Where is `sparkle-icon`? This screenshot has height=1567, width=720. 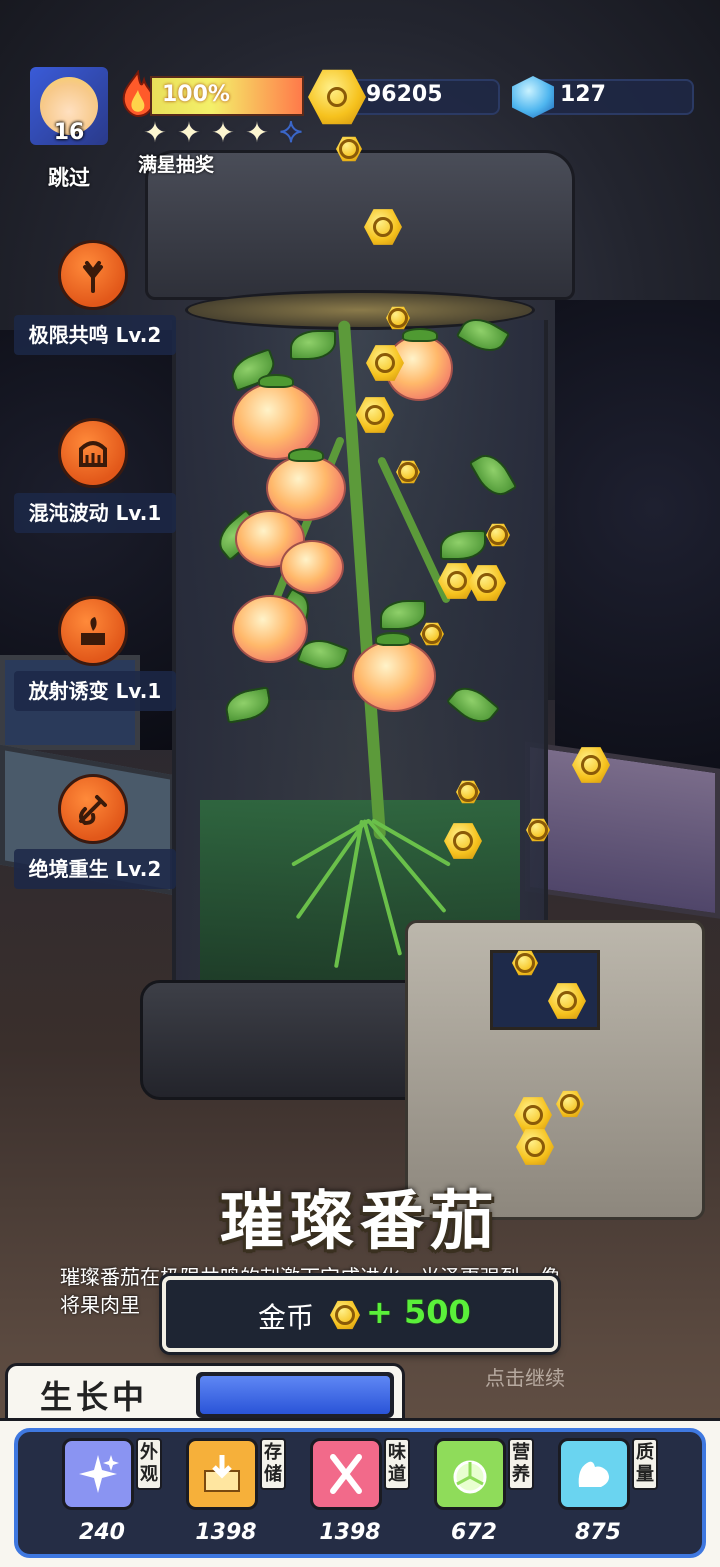 sparkle-icon is located at coordinates (98, 1474).